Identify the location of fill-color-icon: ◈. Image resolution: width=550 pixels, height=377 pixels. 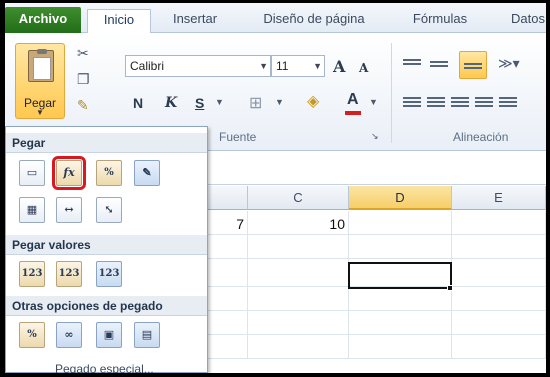
(313, 101).